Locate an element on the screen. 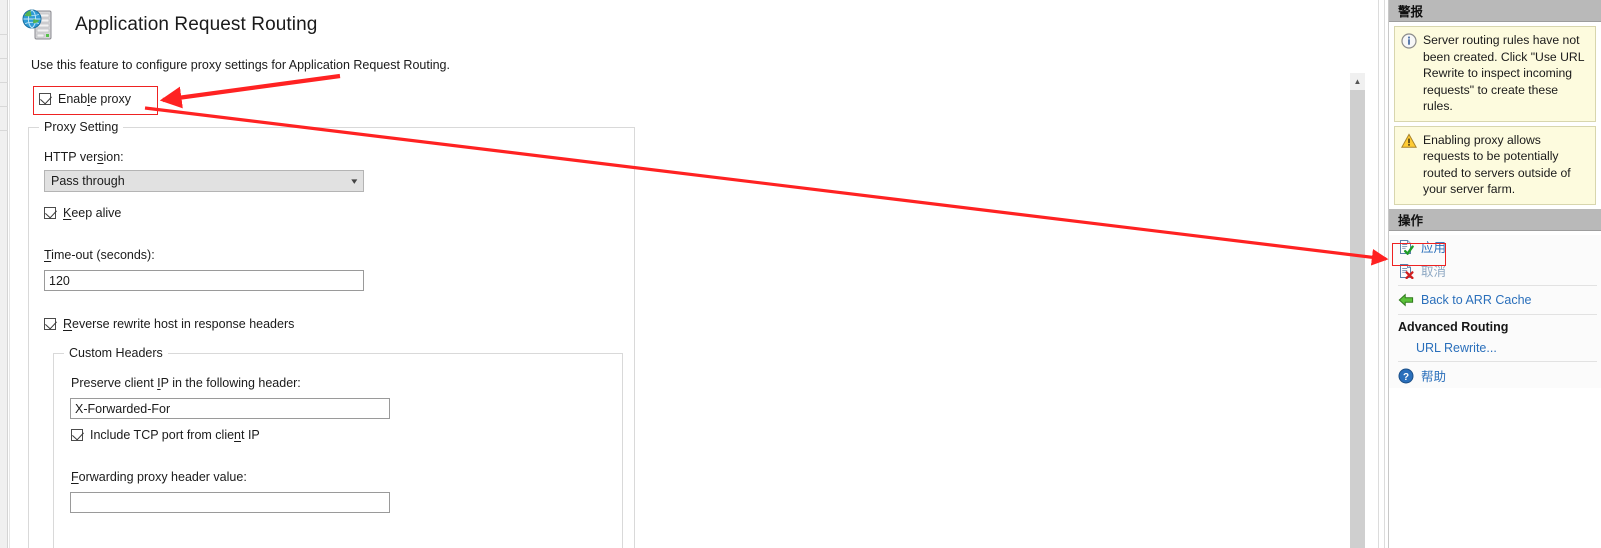 The image size is (1601, 548). reverse-rewrite-label: Reverse rewrite host in response headers is located at coordinates (179, 324).